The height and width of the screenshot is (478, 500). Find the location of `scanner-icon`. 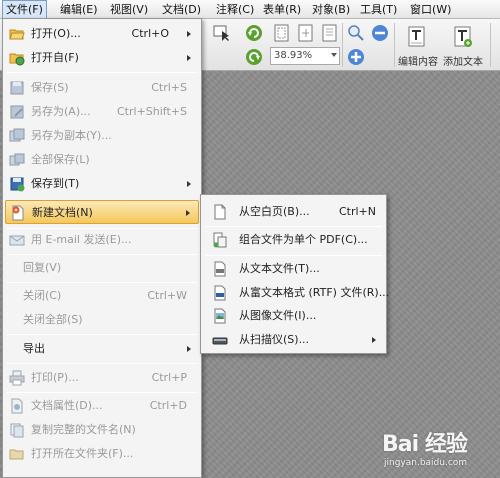

scanner-icon is located at coordinates (220, 340).